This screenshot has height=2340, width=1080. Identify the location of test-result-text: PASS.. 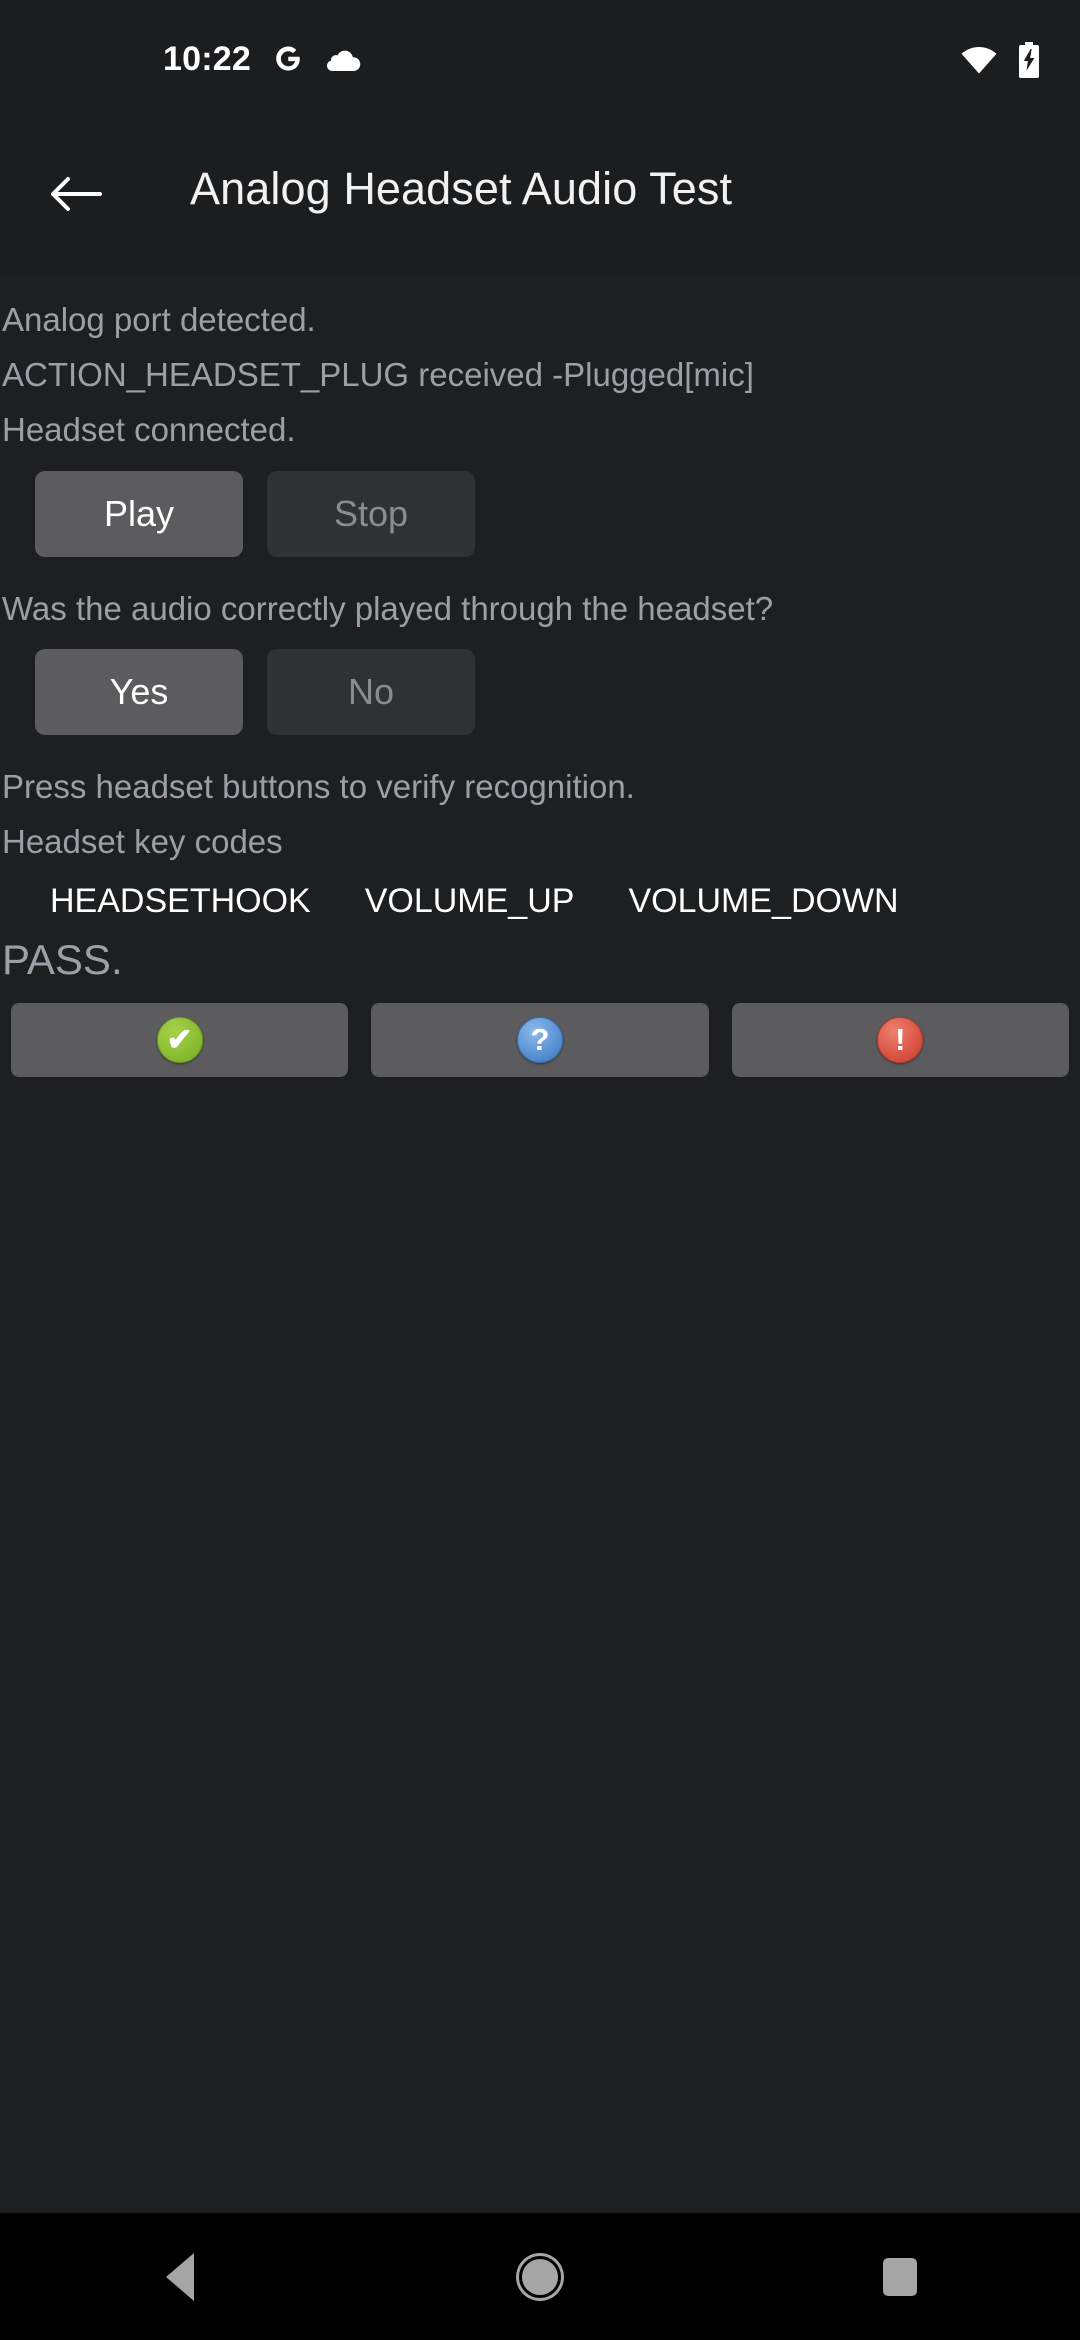
(62, 959).